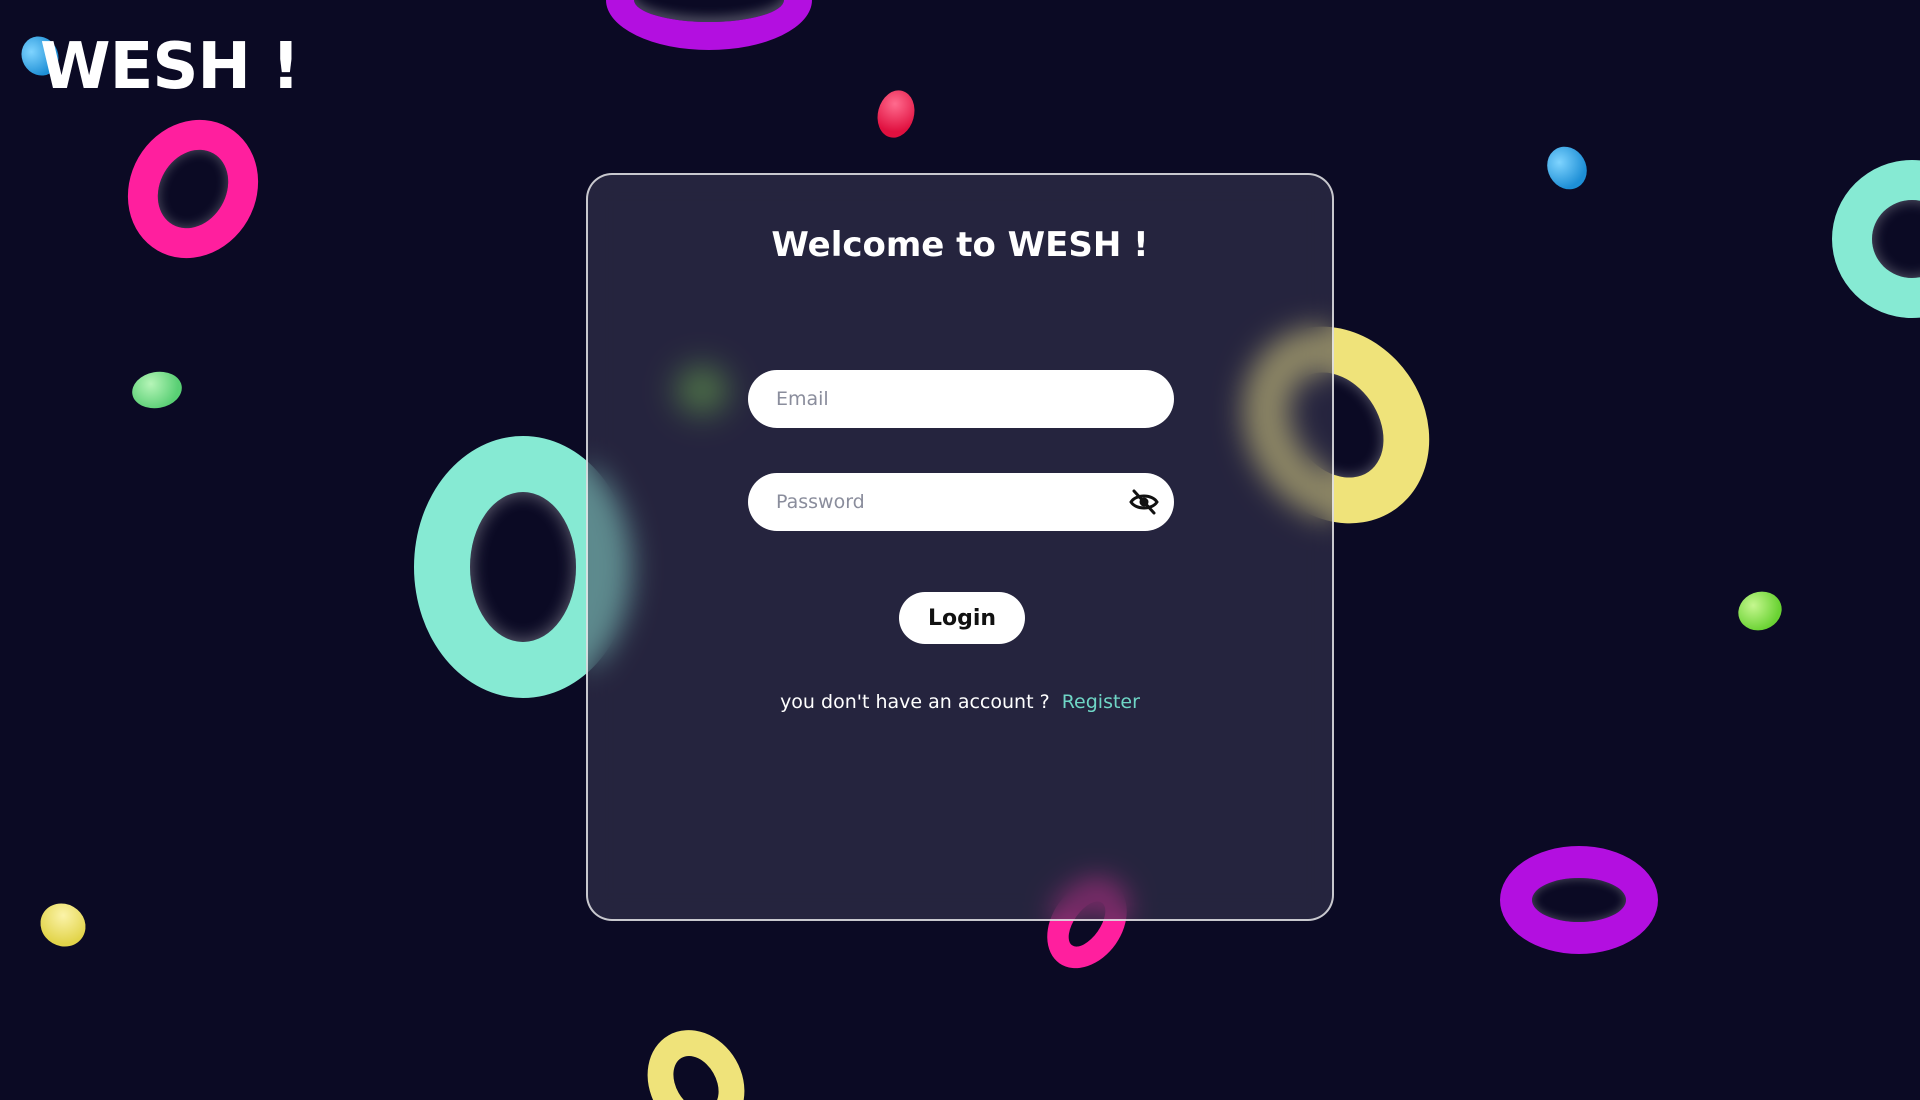  I want to click on register-line: you don't have an account ? Register, so click(960, 702).